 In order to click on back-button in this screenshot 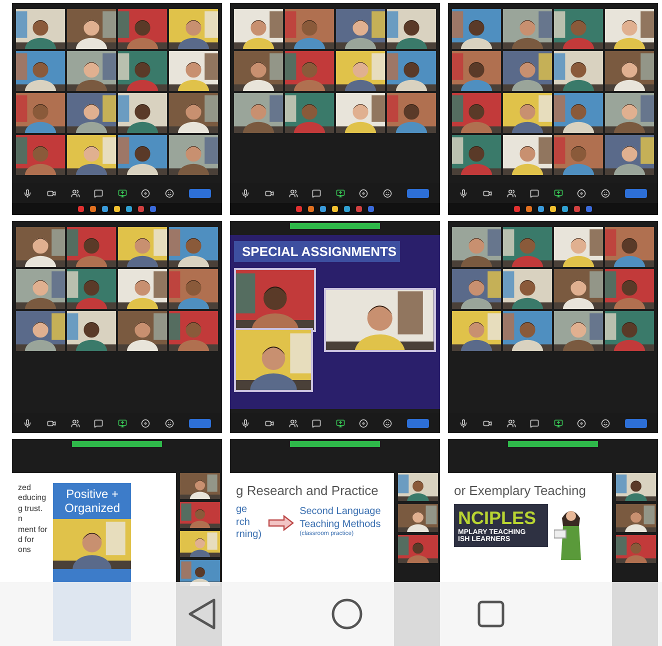, I will do `click(202, 614)`.